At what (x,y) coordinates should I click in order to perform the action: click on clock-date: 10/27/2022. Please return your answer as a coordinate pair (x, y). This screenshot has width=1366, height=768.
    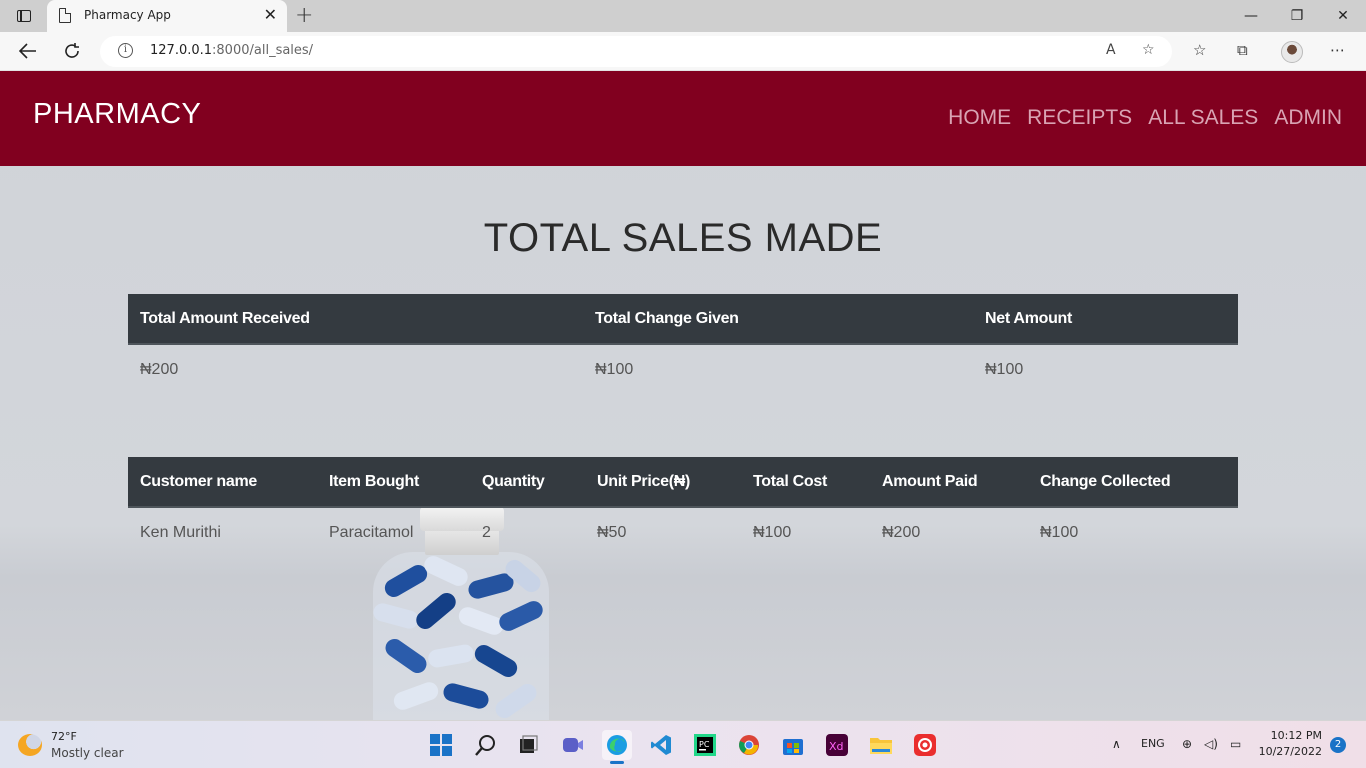
    Looking at the image, I should click on (1290, 751).